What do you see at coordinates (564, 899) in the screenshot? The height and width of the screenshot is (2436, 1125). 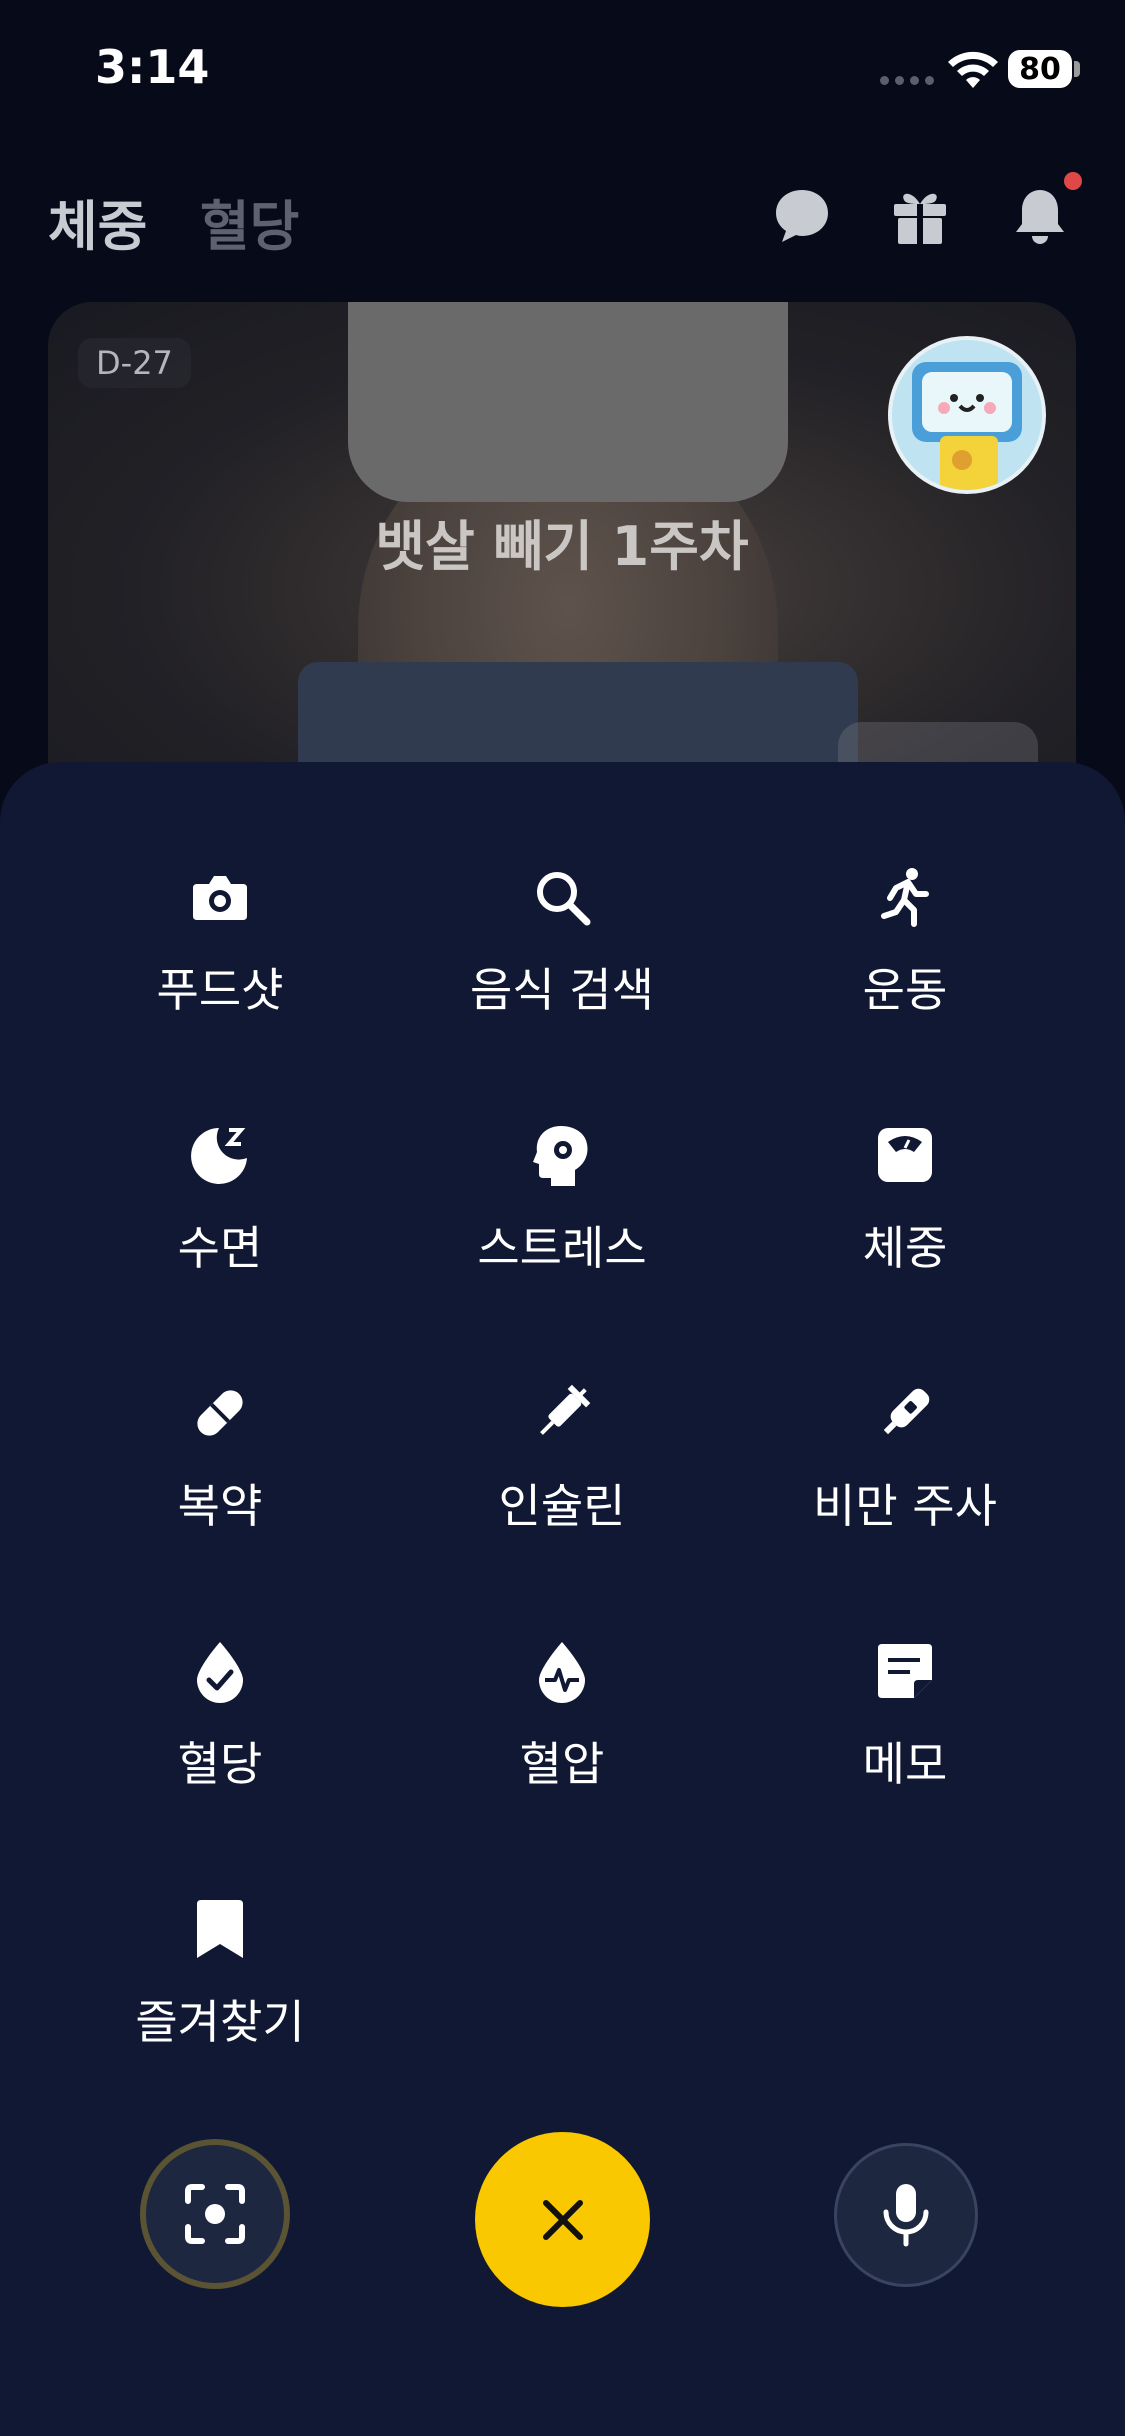 I see `search-icon` at bounding box center [564, 899].